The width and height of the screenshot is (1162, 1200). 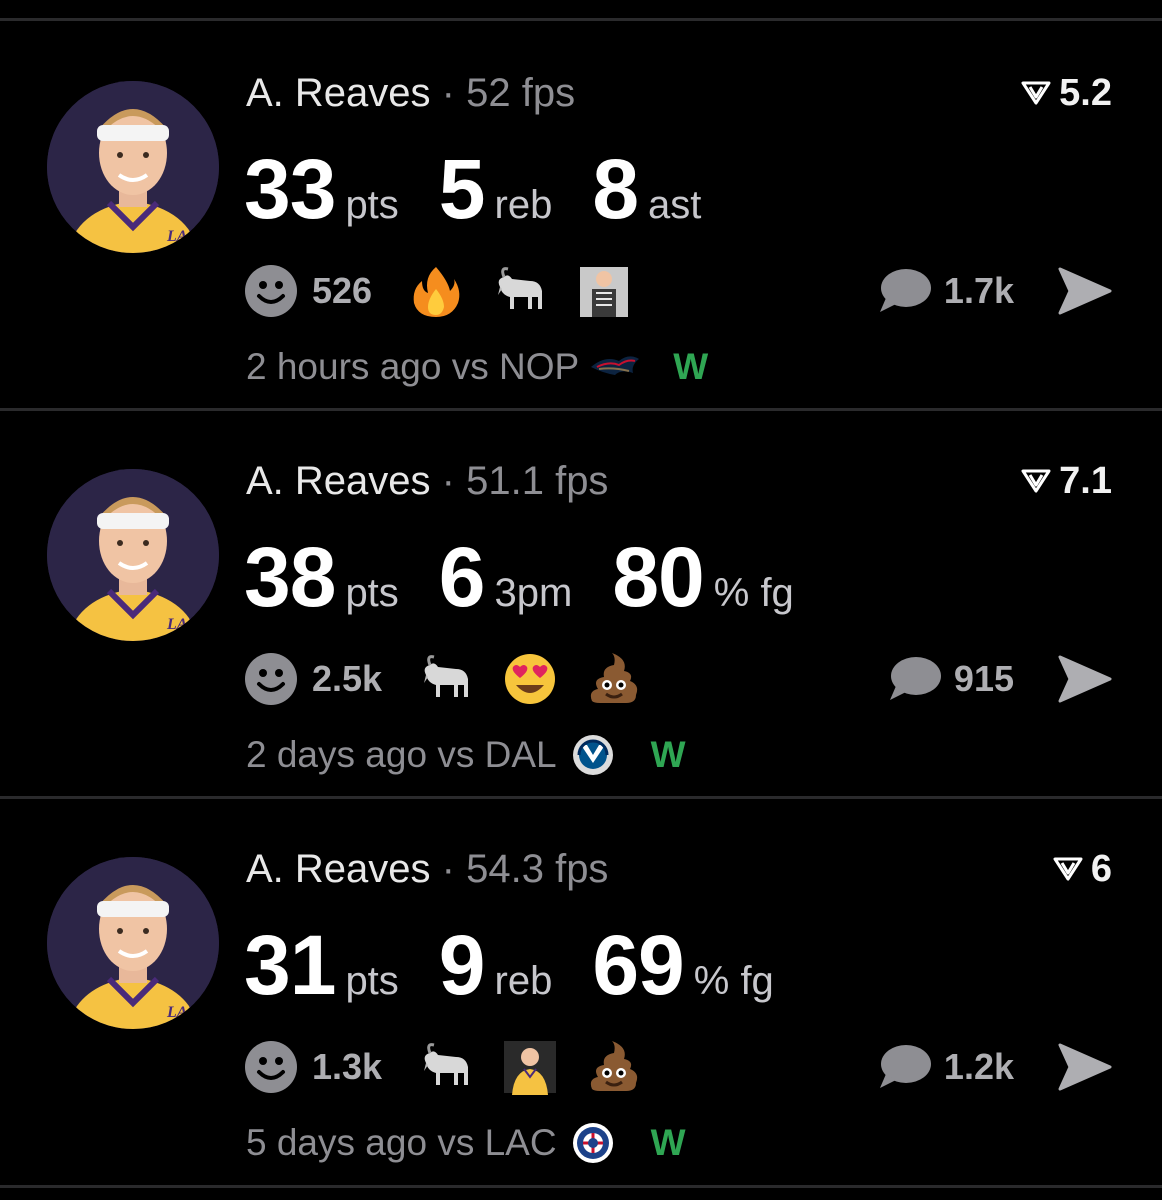 I want to click on comments: 1.7k, so click(x=945, y=291).